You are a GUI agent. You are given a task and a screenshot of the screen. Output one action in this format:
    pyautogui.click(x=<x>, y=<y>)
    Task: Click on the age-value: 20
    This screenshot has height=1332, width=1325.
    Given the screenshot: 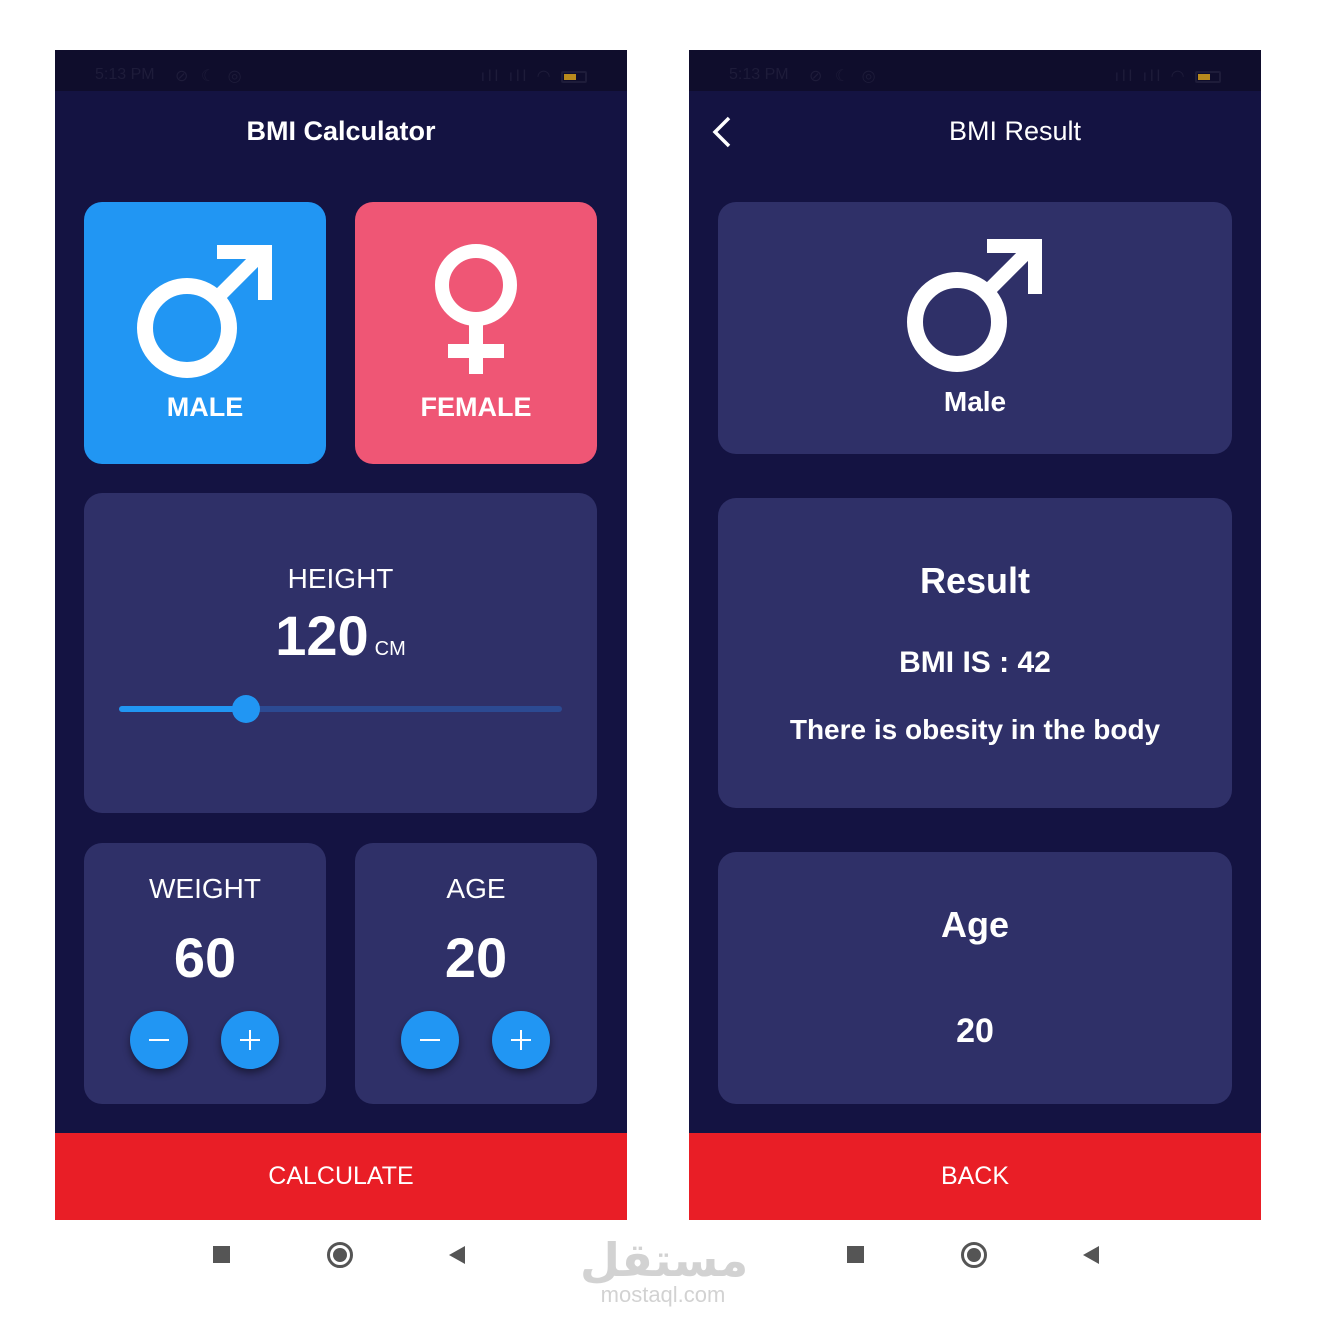 What is the action you would take?
    pyautogui.click(x=476, y=957)
    